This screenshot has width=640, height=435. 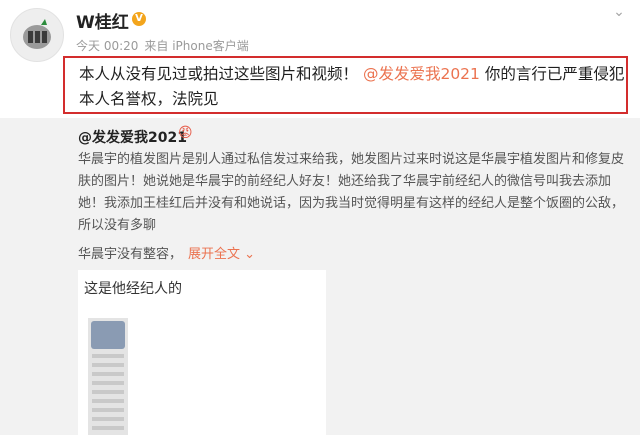 I want to click on expand-full-label: 展开全文, so click(x=214, y=254).